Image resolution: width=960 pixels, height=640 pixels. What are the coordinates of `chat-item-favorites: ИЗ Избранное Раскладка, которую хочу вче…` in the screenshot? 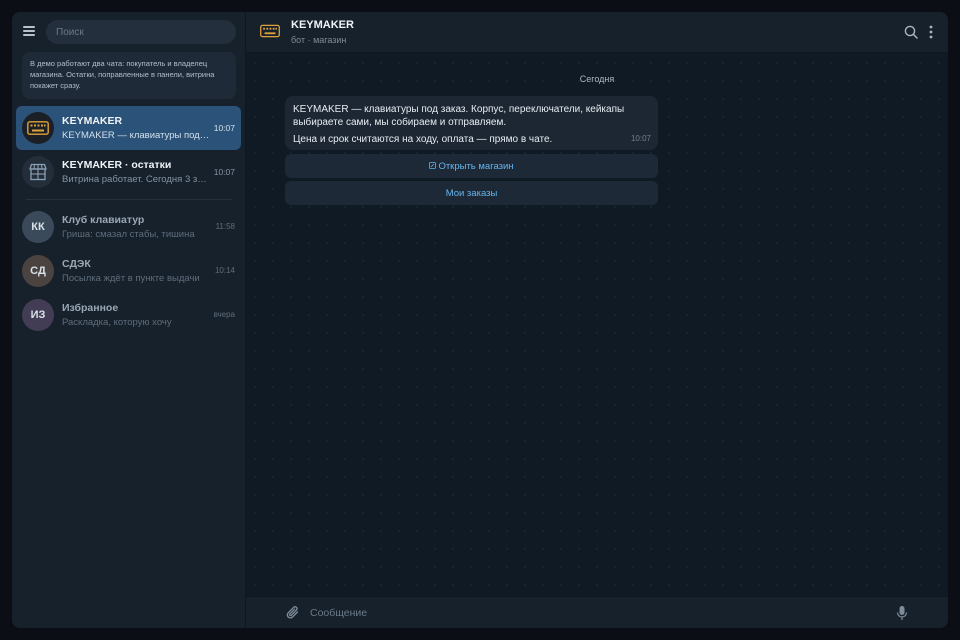 It's located at (128, 315).